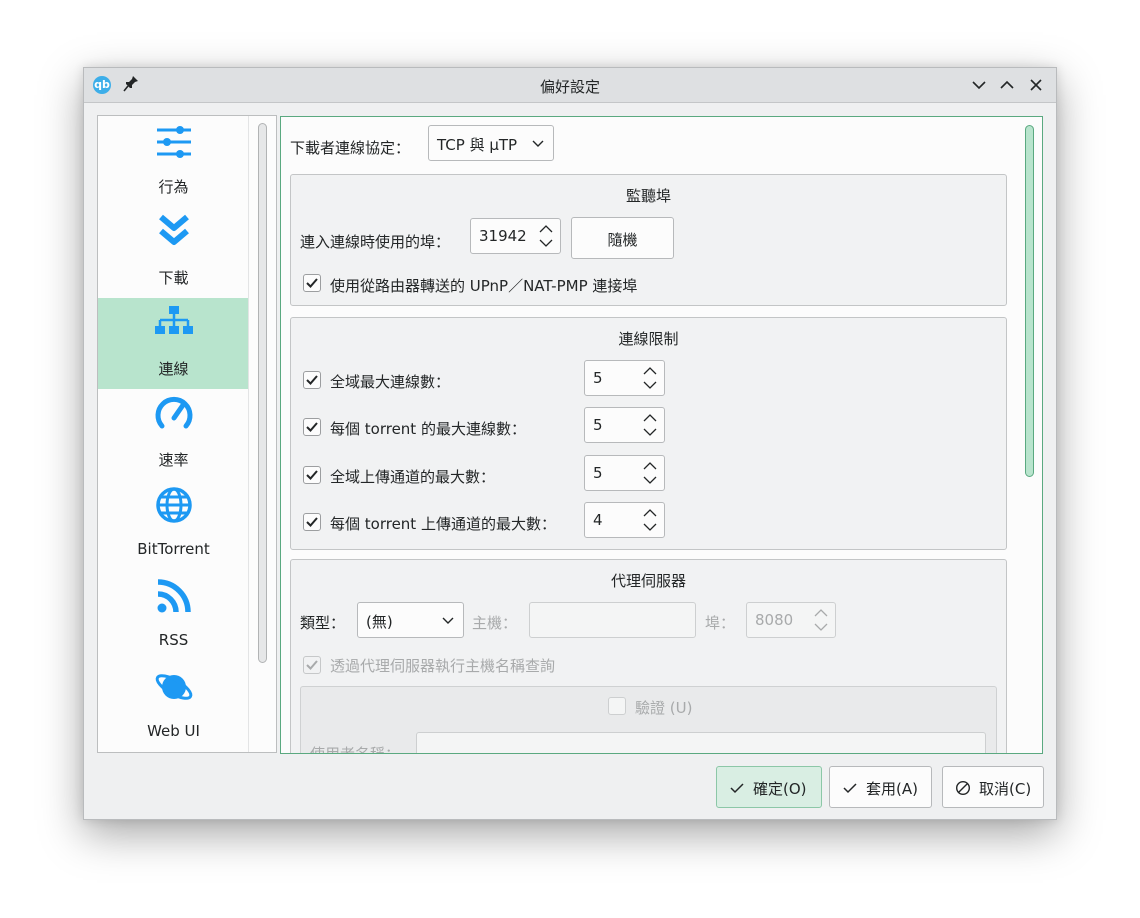  Describe the element at coordinates (617, 706) in the screenshot. I see `proxy-auth-checkbox` at that location.